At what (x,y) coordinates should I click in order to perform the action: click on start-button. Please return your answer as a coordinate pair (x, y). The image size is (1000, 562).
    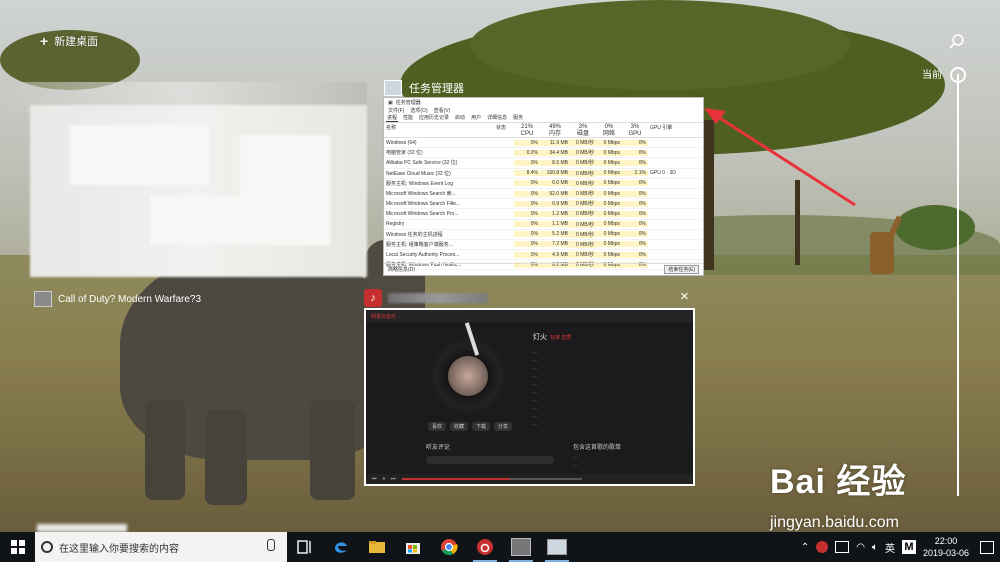
    Looking at the image, I should click on (17, 547).